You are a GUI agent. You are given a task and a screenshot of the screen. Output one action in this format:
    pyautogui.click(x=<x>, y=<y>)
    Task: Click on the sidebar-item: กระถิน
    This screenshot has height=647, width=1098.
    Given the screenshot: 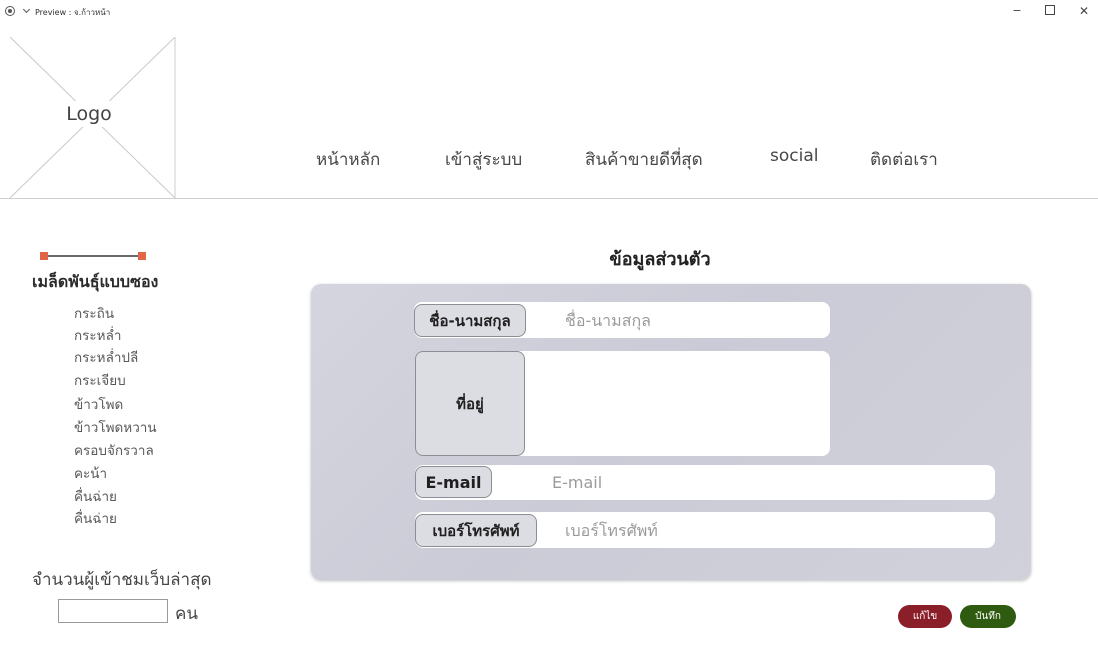 What is the action you would take?
    pyautogui.click(x=94, y=313)
    